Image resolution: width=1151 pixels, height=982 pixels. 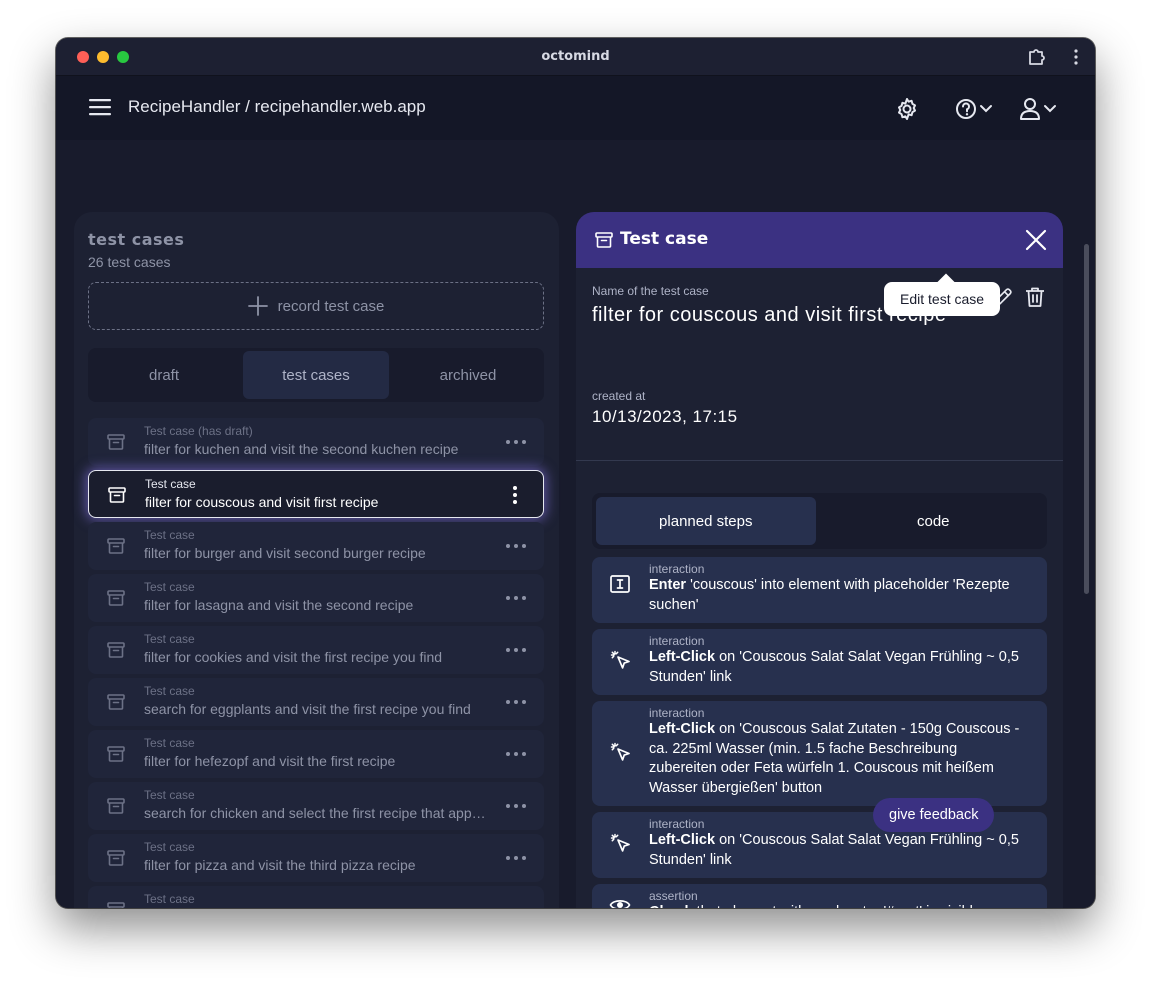 I want to click on menu-icon, so click(x=100, y=107).